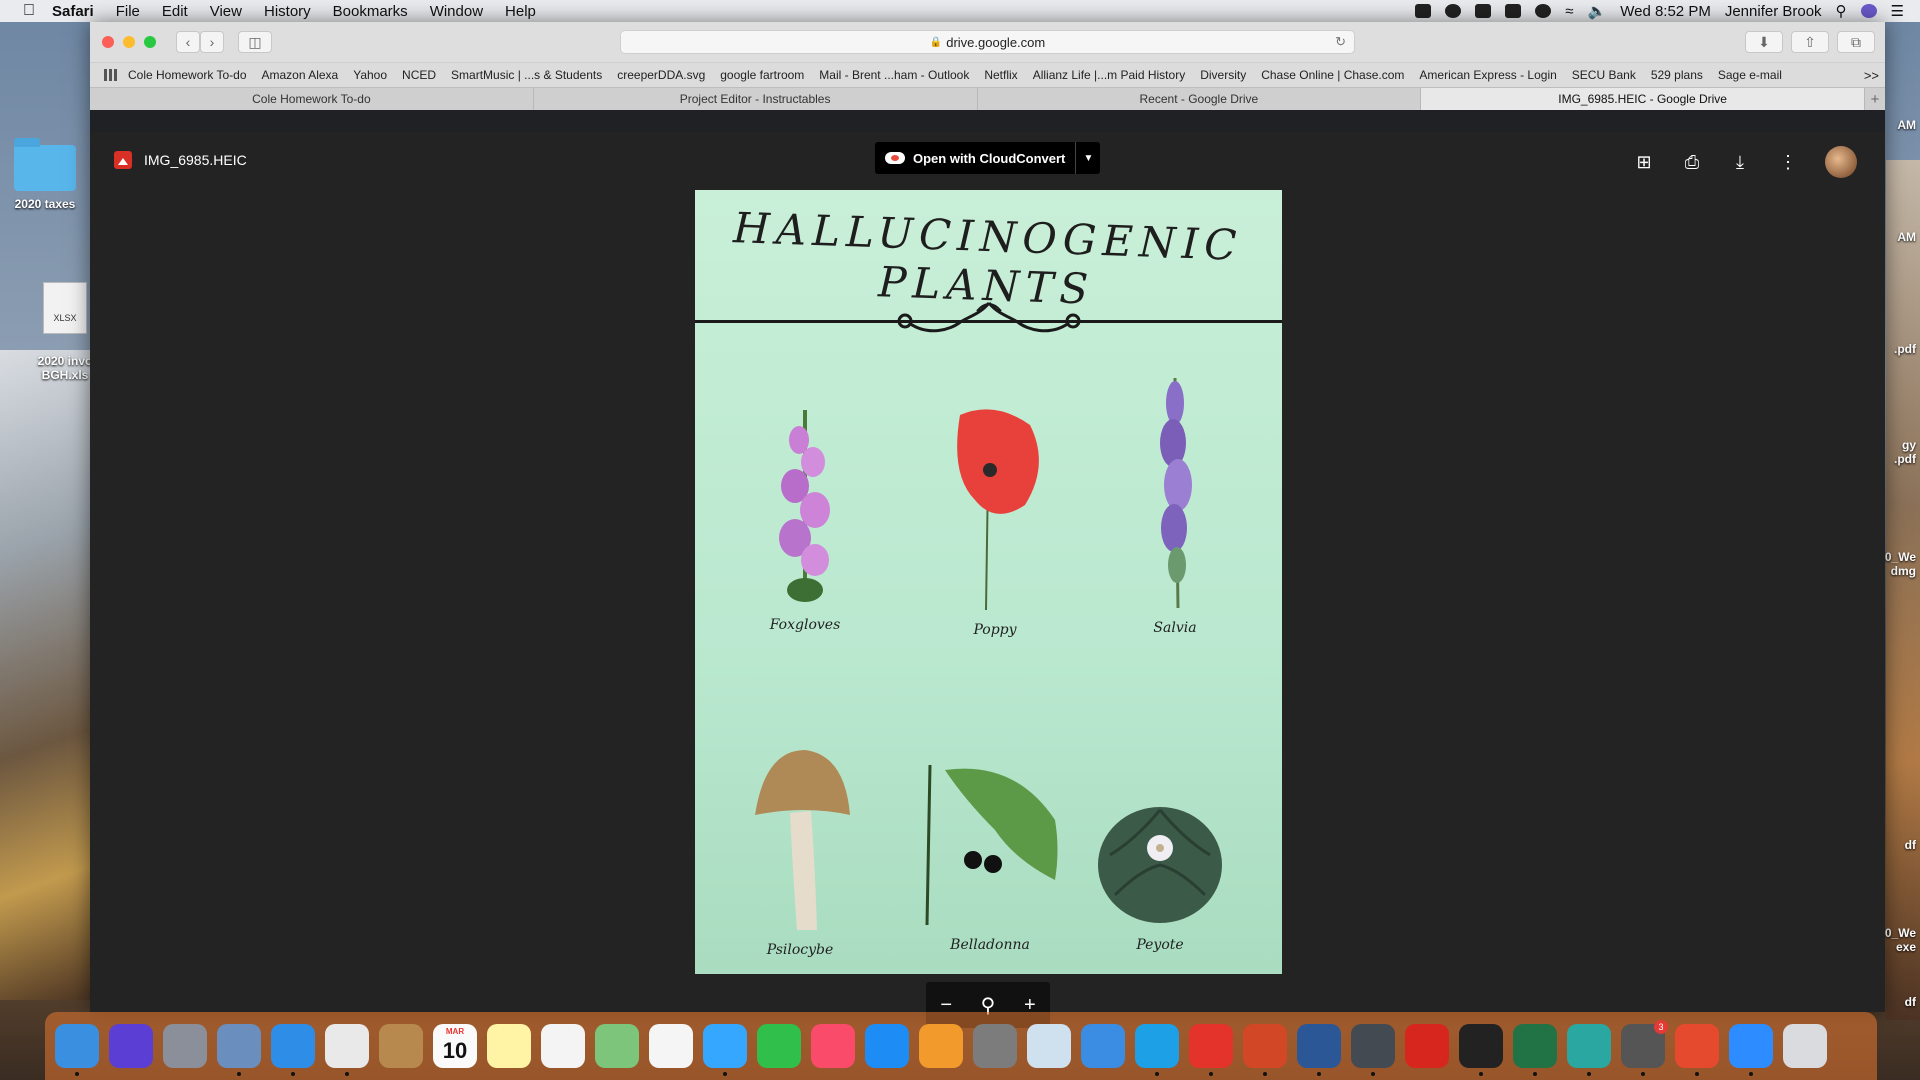  What do you see at coordinates (187, 75) in the screenshot?
I see `bookmark-item: Cole Homework To-do` at bounding box center [187, 75].